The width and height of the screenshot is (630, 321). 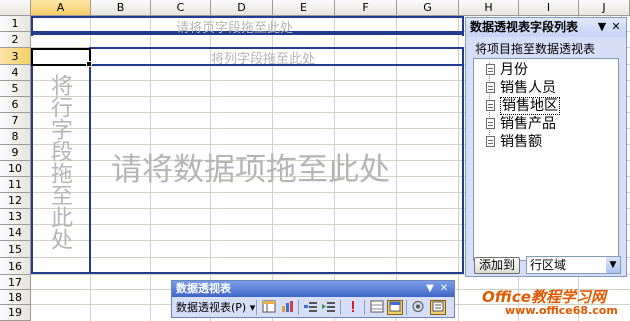 What do you see at coordinates (15, 137) in the screenshot?
I see `row-header-8: 8` at bounding box center [15, 137].